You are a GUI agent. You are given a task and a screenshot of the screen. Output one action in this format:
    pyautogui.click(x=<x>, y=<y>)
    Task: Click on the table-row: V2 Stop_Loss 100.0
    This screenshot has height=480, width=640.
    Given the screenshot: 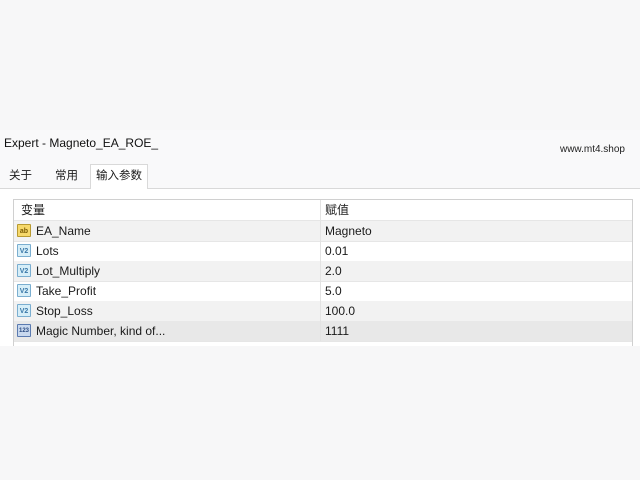 What is the action you would take?
    pyautogui.click(x=323, y=311)
    